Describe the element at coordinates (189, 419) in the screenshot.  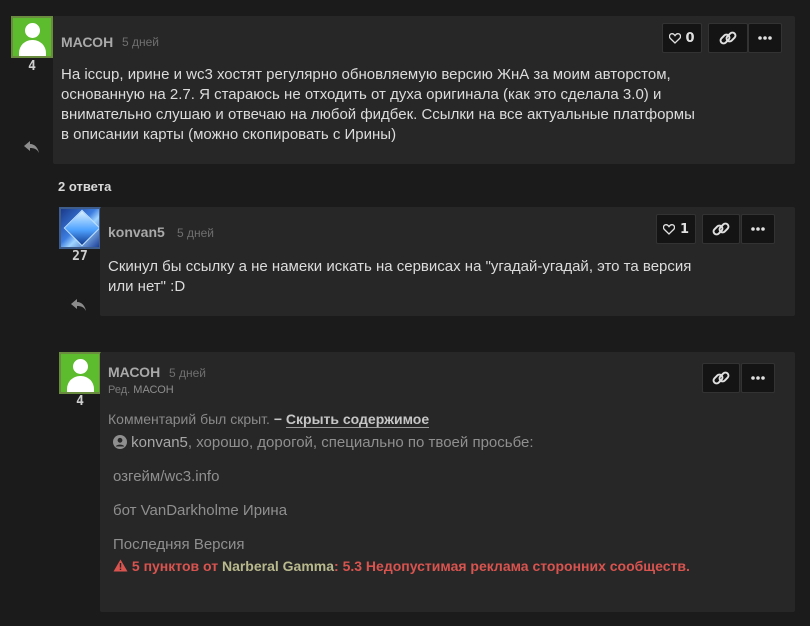
I see `hidden-note-text: Комментарий был скрыт.` at that location.